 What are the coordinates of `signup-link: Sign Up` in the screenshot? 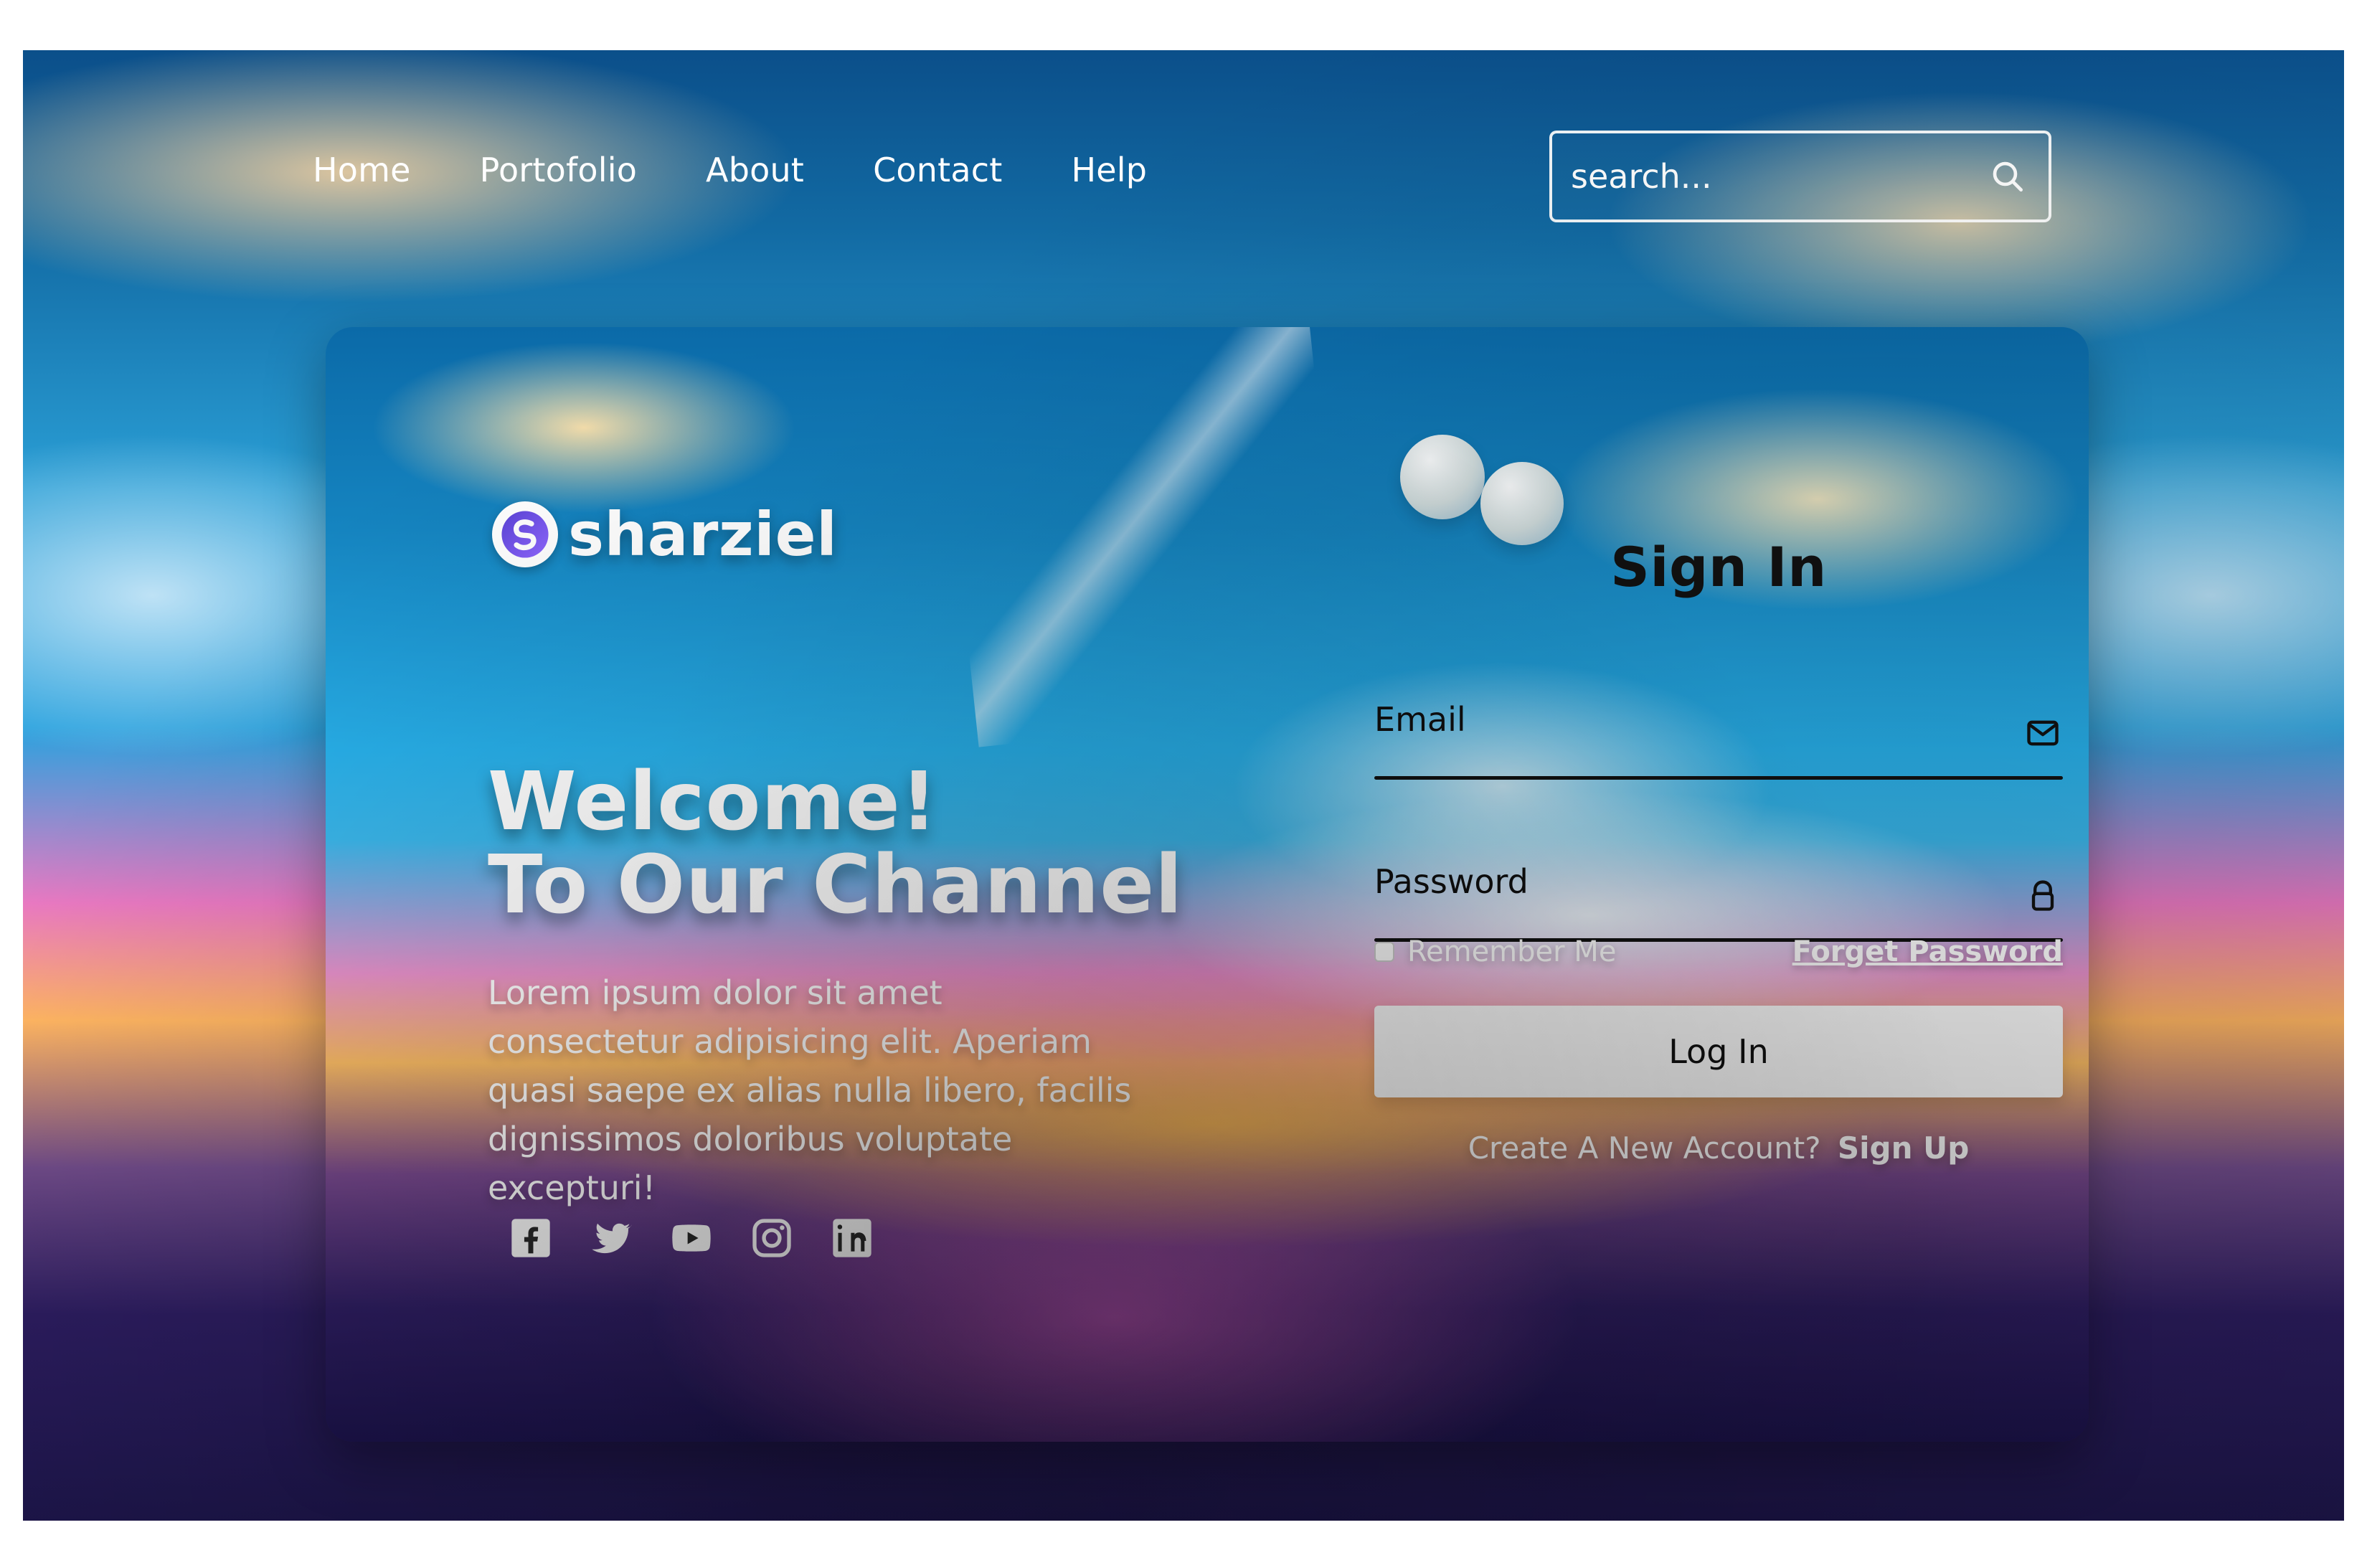 It's located at (1903, 1148).